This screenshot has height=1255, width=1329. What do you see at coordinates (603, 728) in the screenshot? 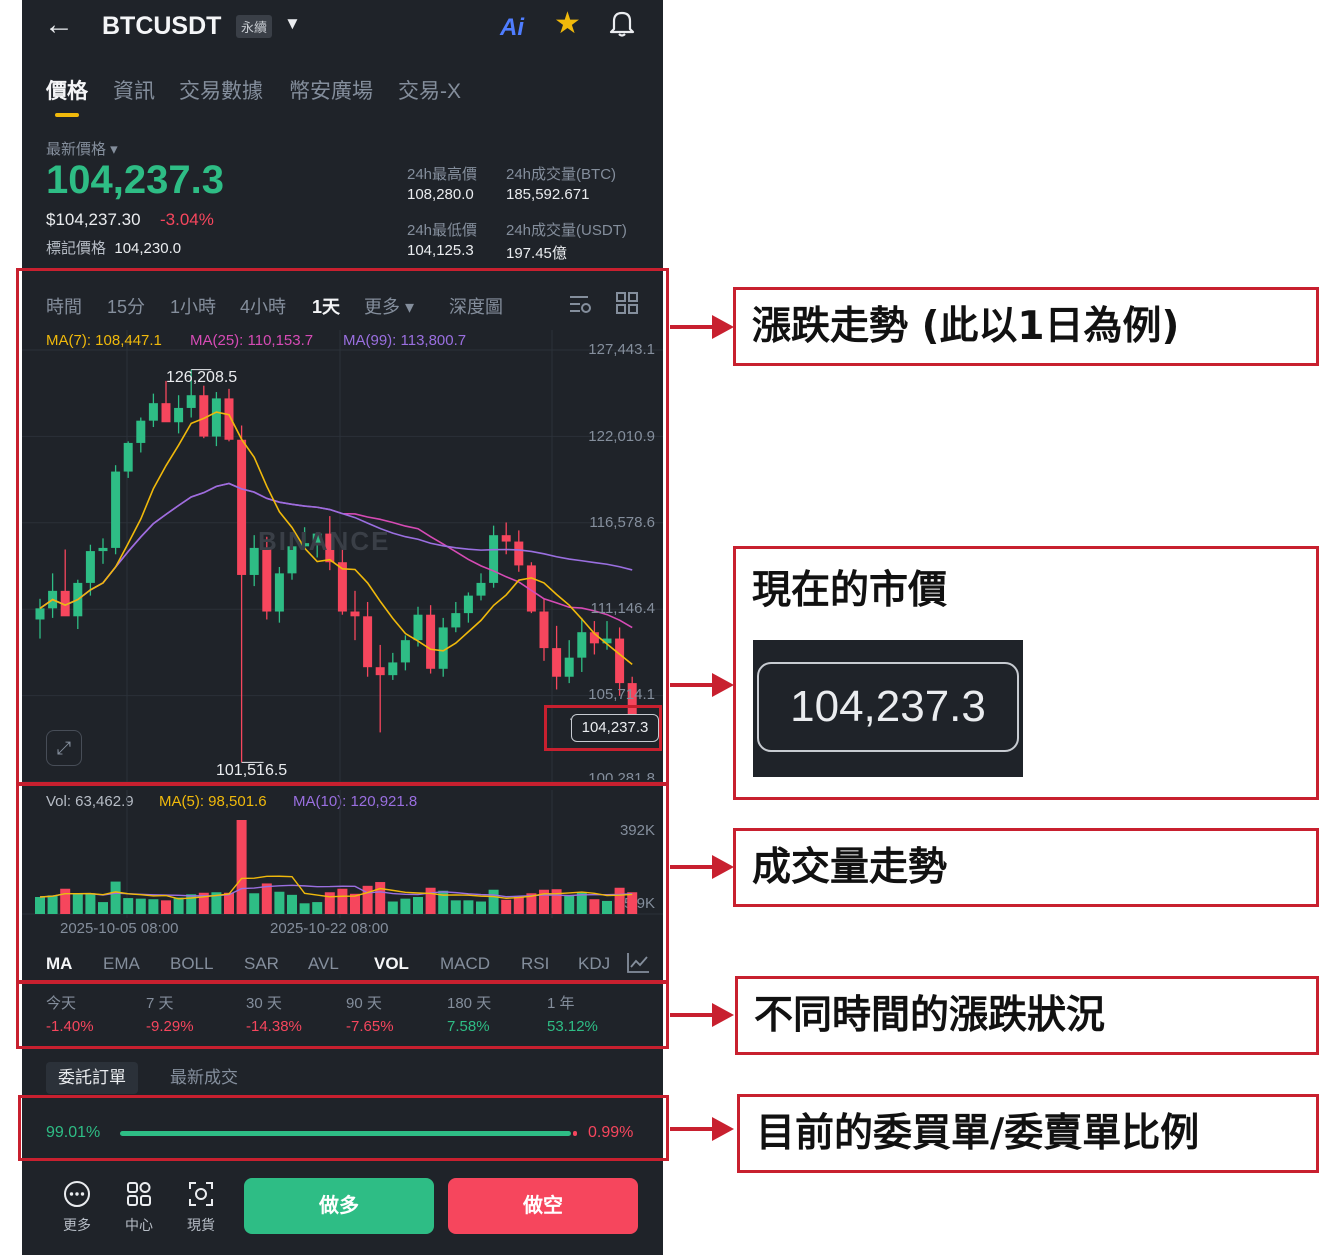
I see `annotation-box-price` at bounding box center [603, 728].